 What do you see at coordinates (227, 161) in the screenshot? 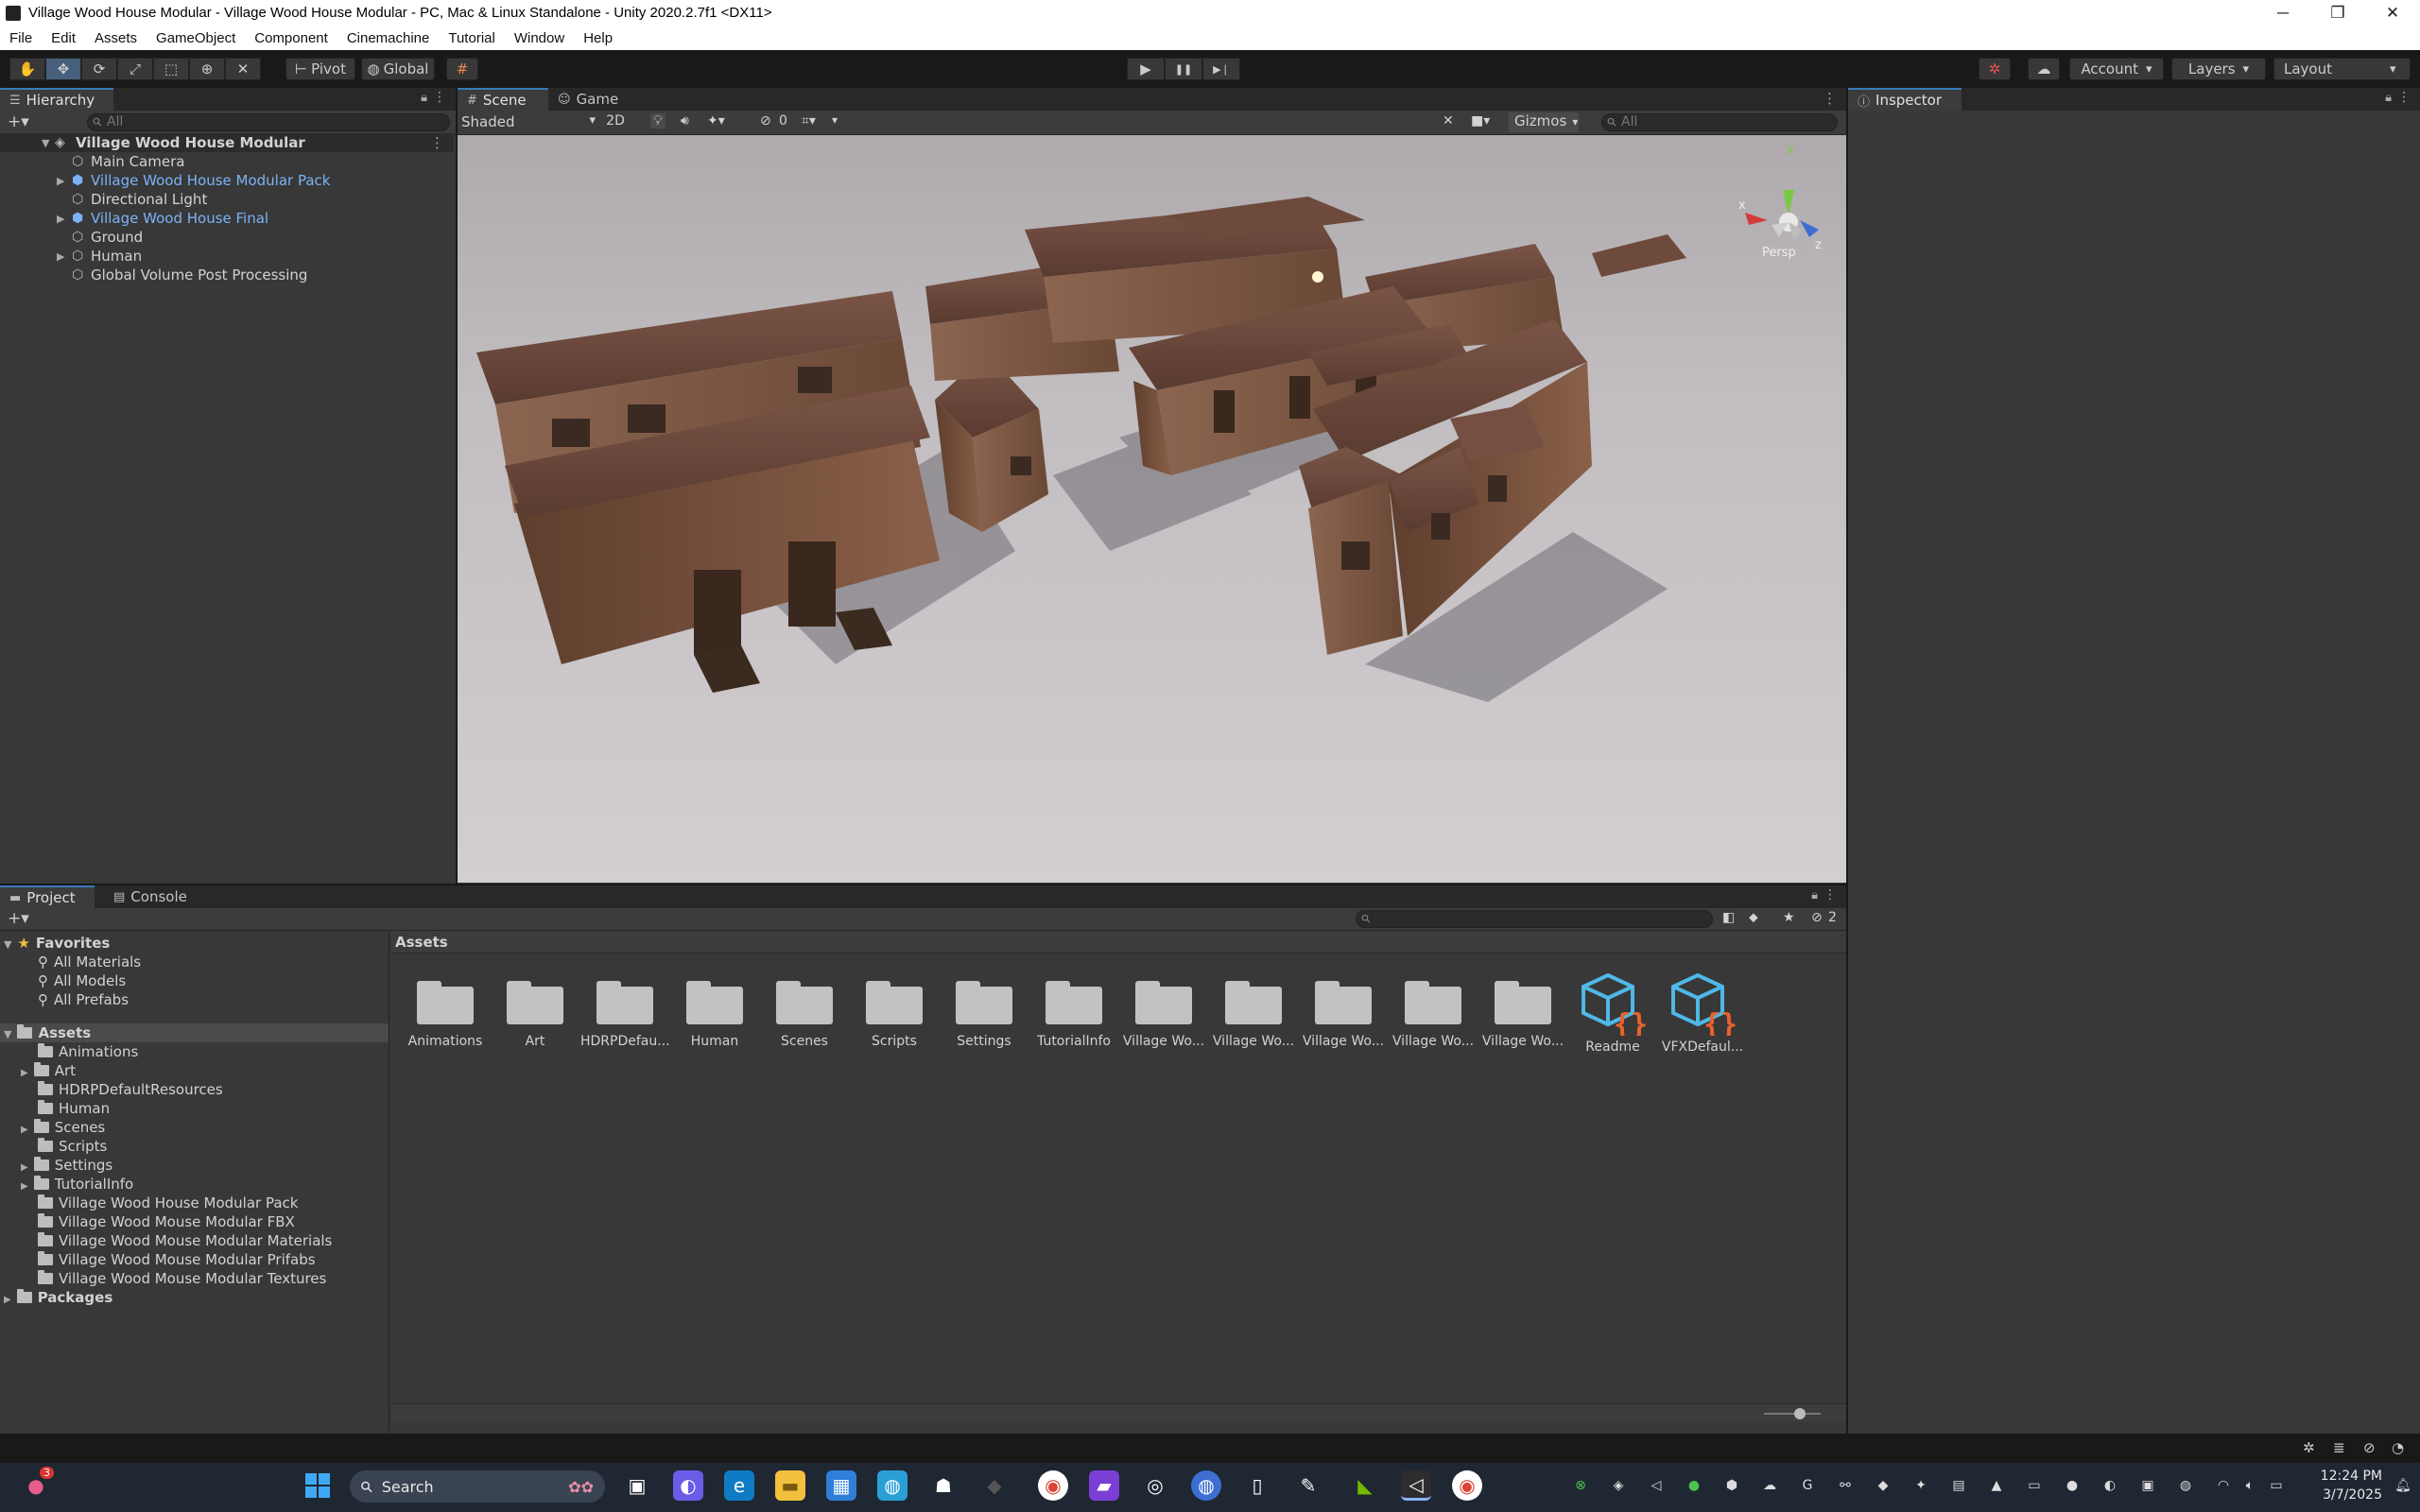
I see `hierarchy-item: ⬡ Main Camera` at bounding box center [227, 161].